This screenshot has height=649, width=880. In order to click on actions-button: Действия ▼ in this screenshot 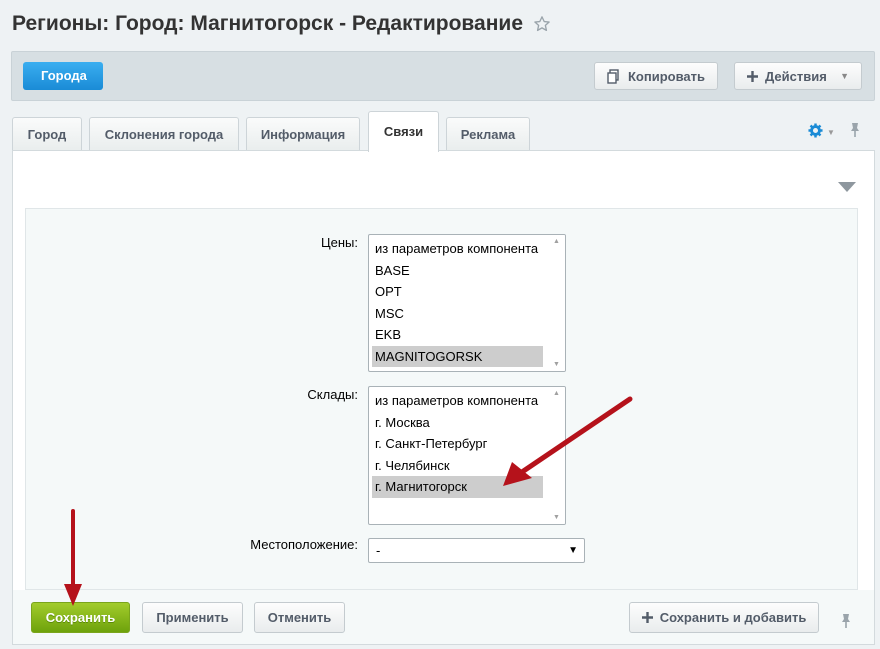, I will do `click(798, 76)`.